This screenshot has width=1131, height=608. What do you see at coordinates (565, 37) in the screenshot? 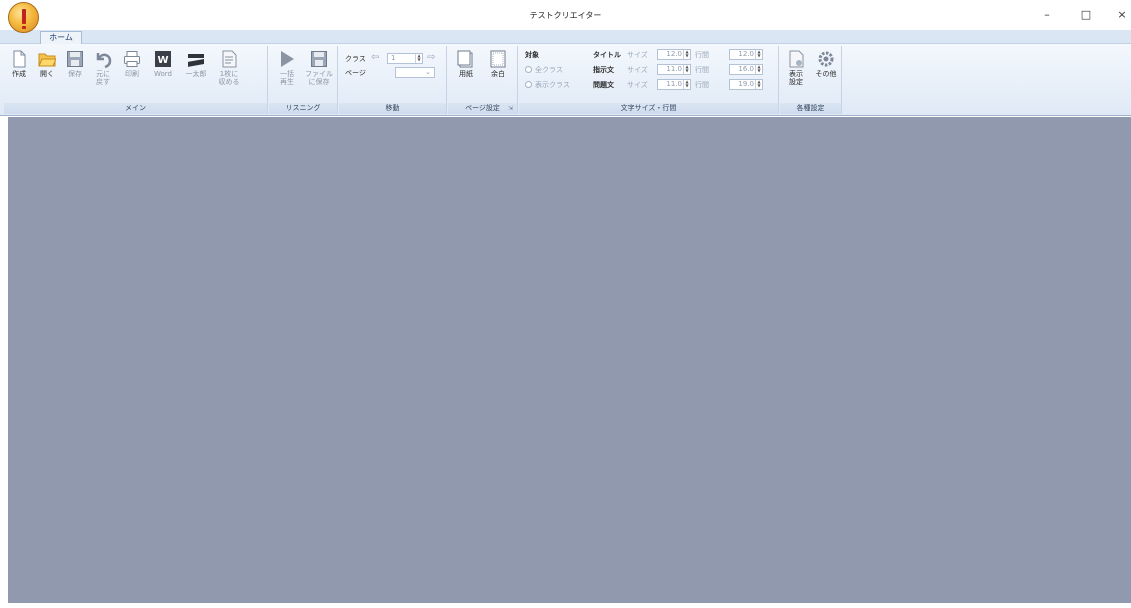
I see `ribbon-tab-strip: ホーム` at bounding box center [565, 37].